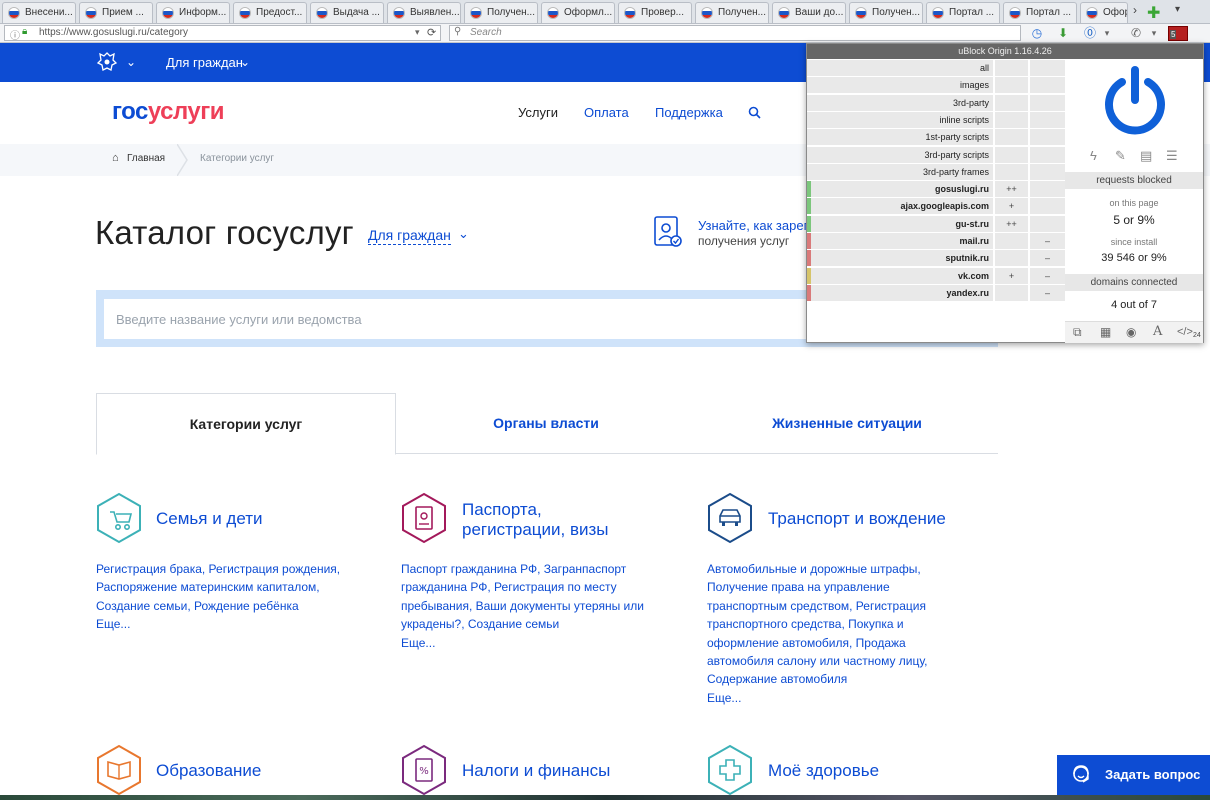  Describe the element at coordinates (424, 770) in the screenshot. I see `taxes-document-icon: %` at that location.